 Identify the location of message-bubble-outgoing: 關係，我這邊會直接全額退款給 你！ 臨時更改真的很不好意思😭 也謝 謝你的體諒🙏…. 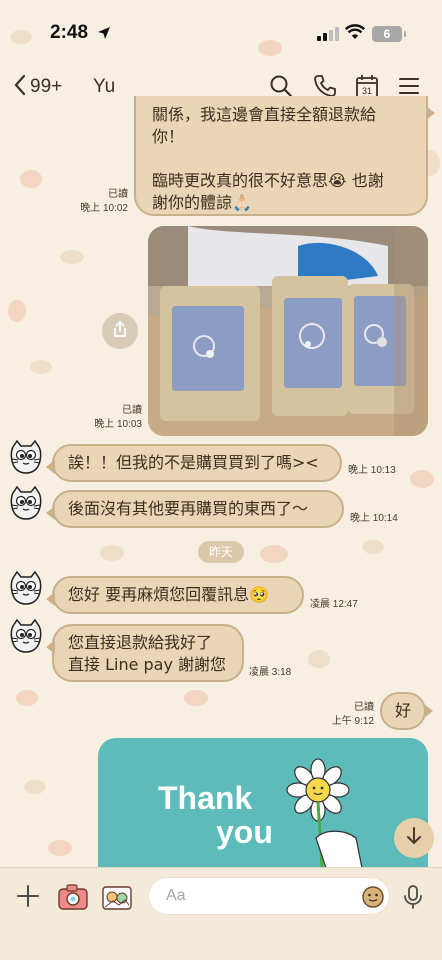
(284, 156).